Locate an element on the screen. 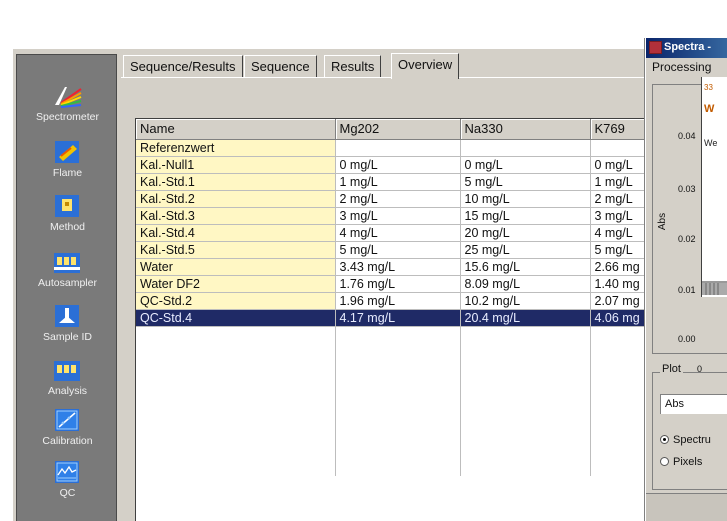  cell-value: 2.66 mg is located at coordinates (620, 267).